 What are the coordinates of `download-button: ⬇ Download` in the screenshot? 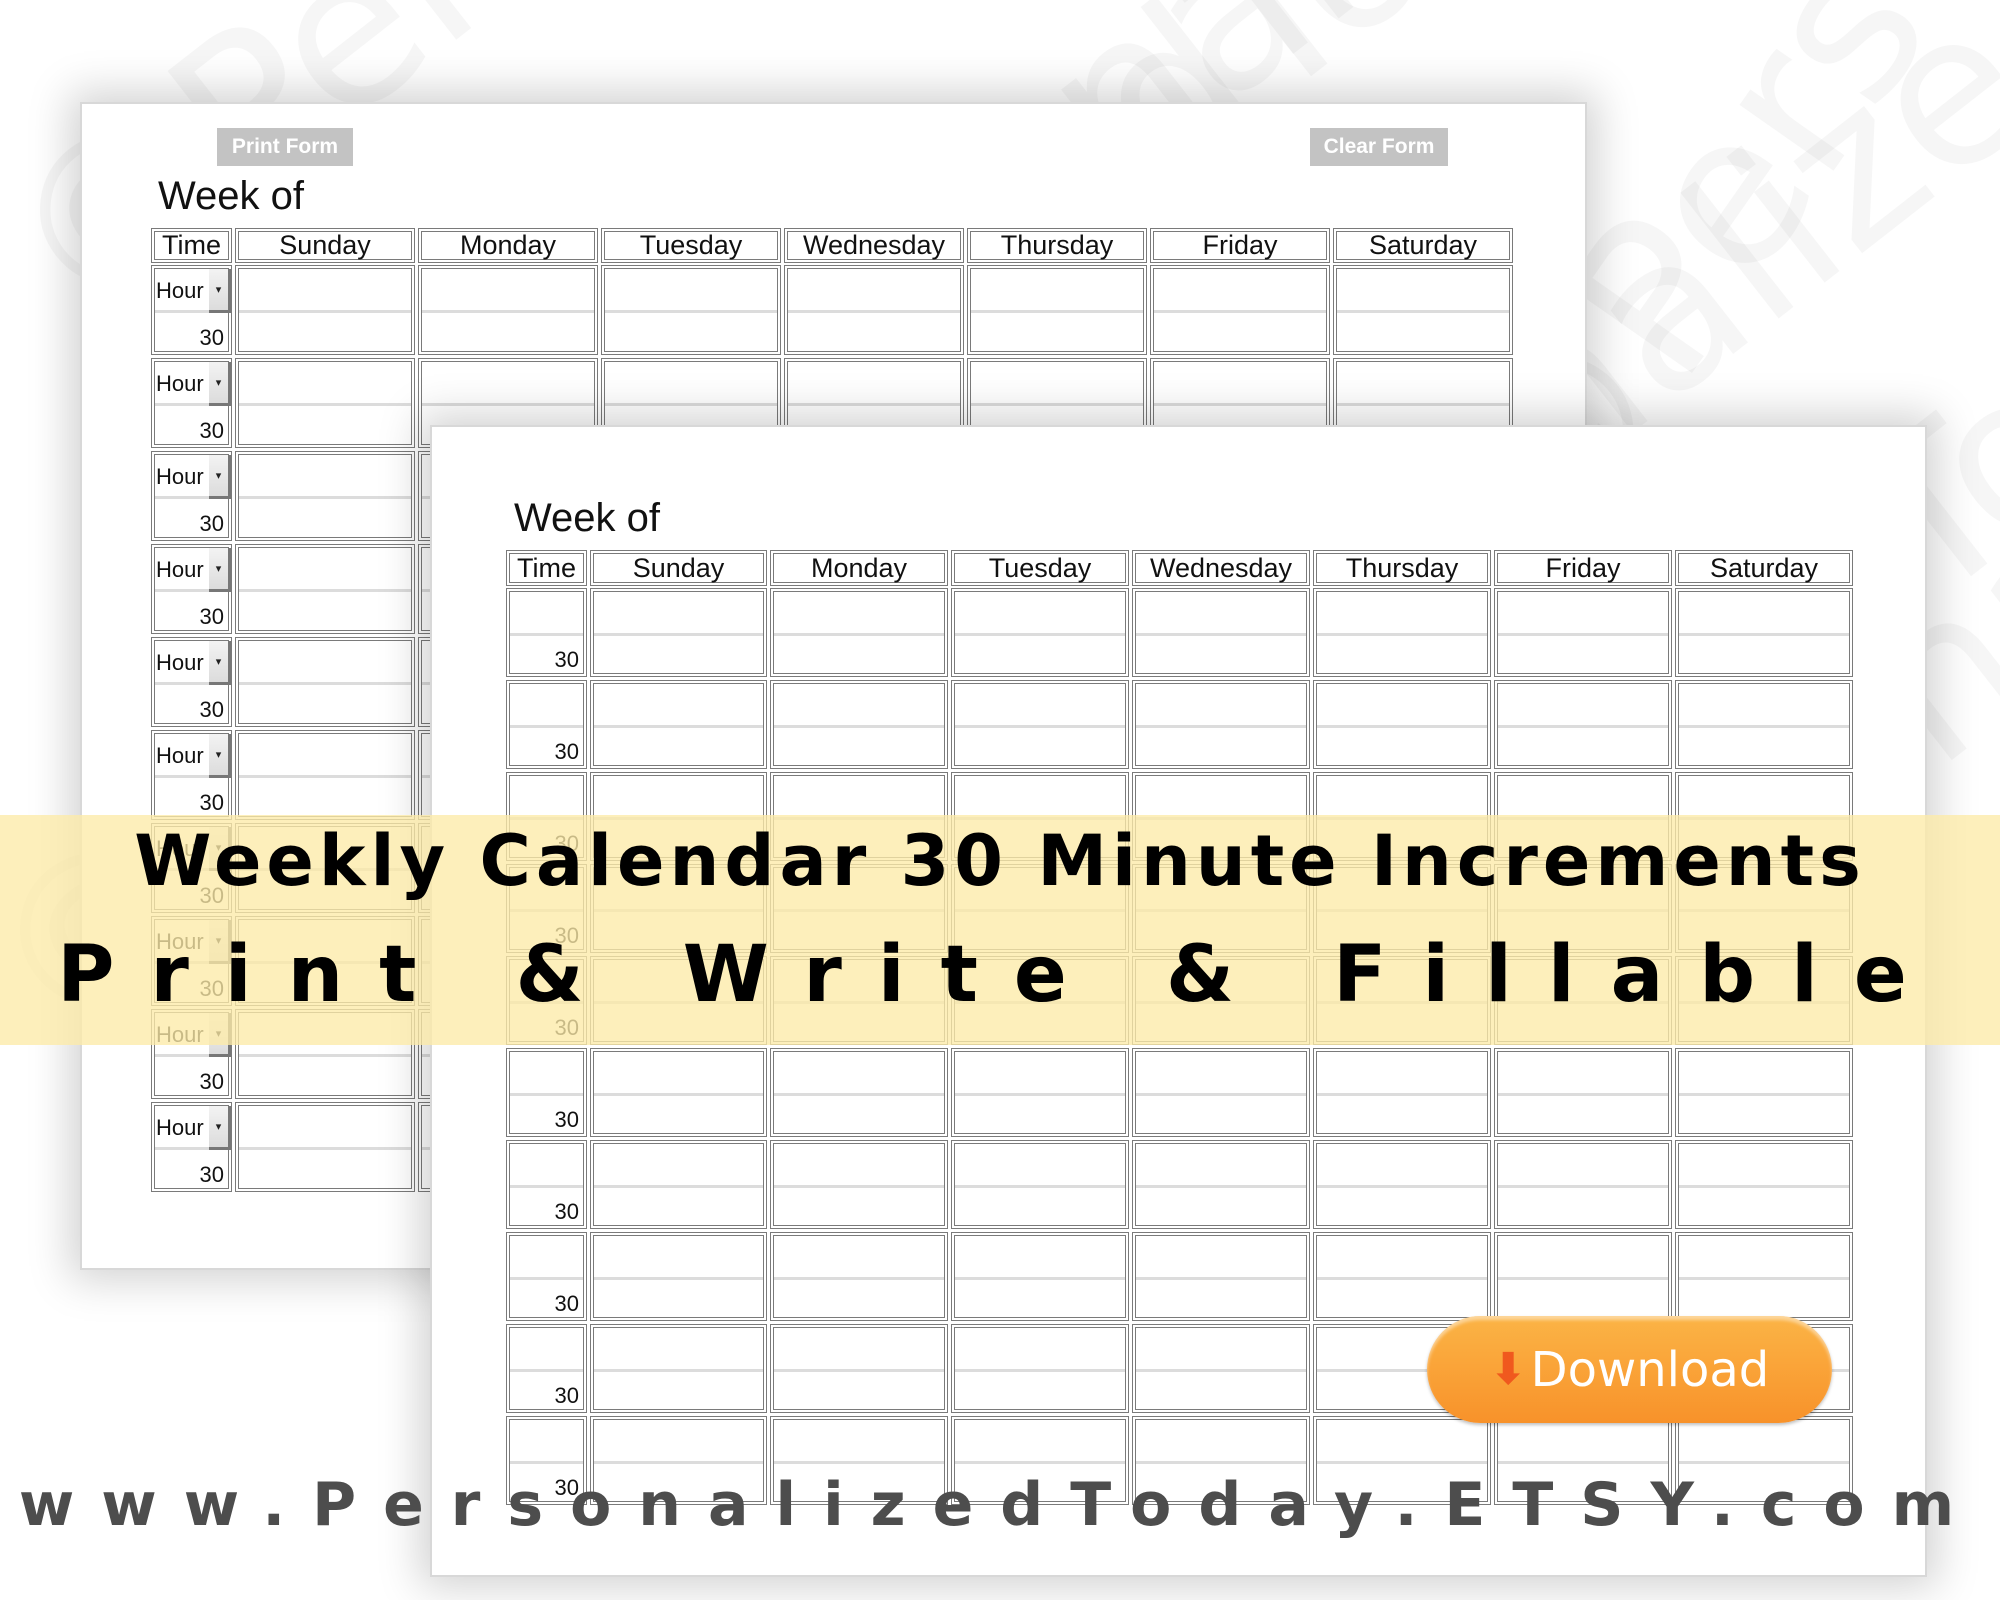 It's located at (1629, 1369).